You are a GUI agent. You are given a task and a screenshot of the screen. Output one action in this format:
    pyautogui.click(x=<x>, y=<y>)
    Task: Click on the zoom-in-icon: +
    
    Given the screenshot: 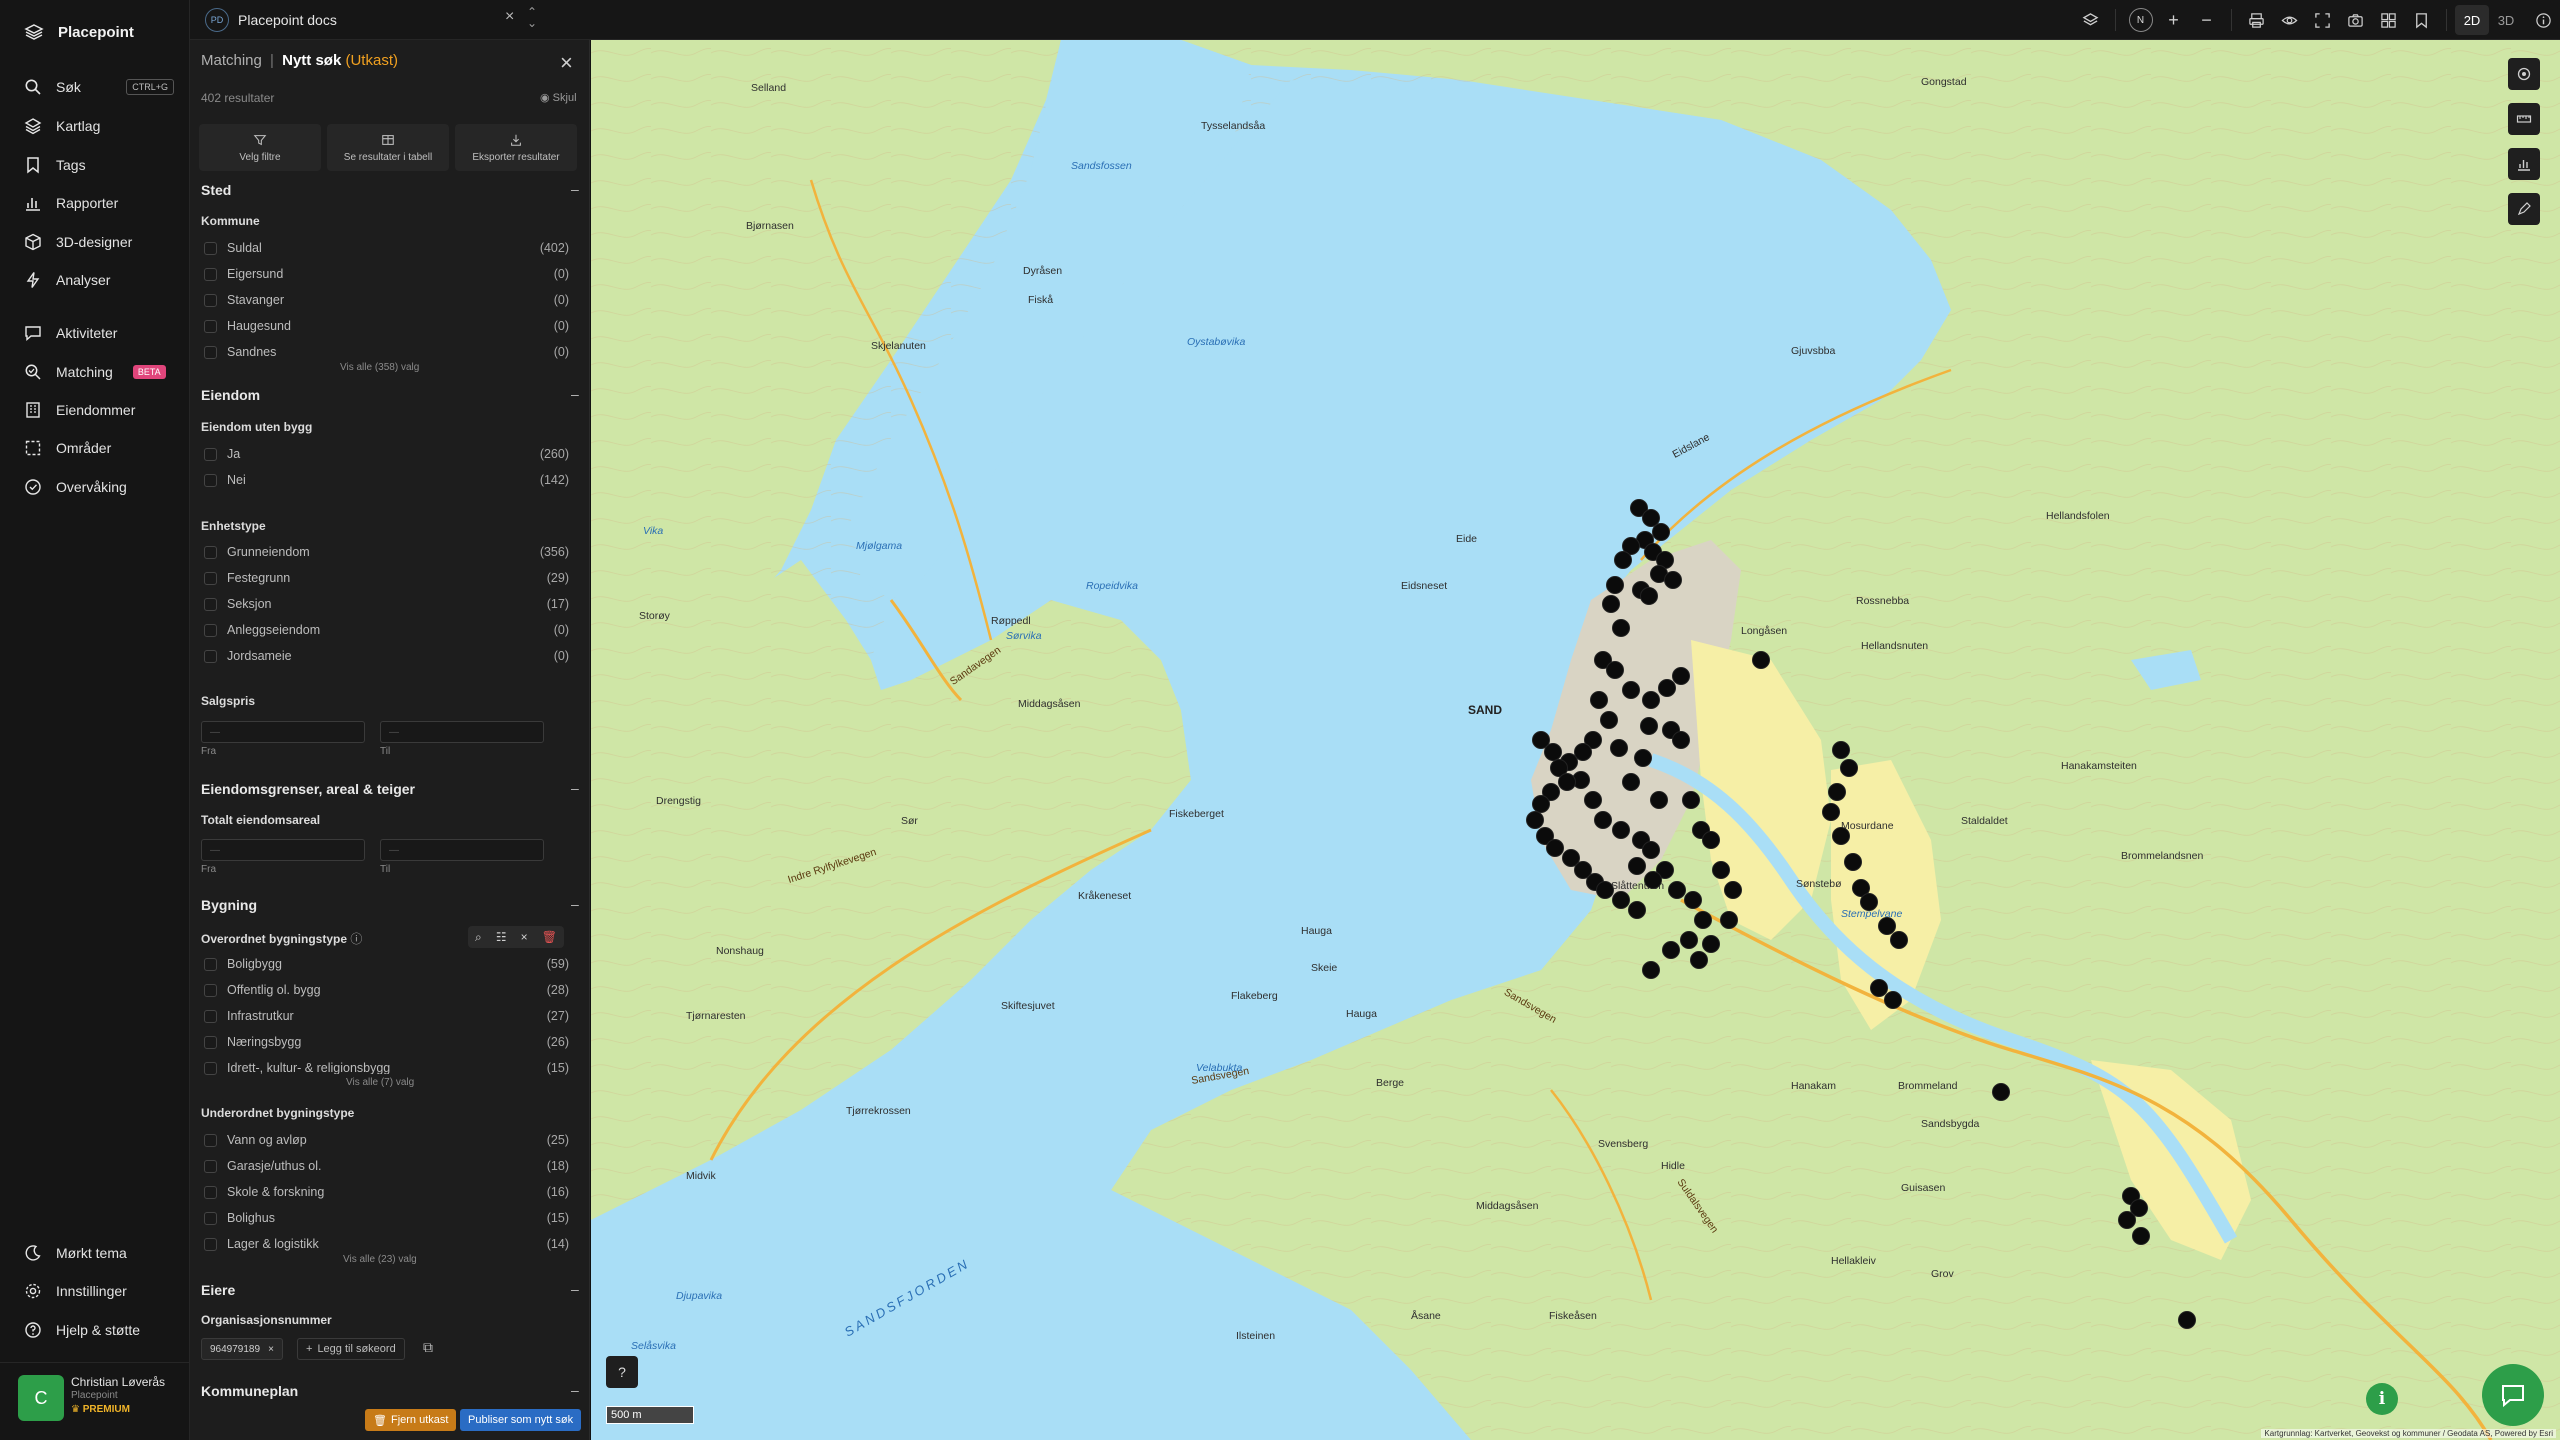 What is the action you would take?
    pyautogui.click(x=2173, y=20)
    